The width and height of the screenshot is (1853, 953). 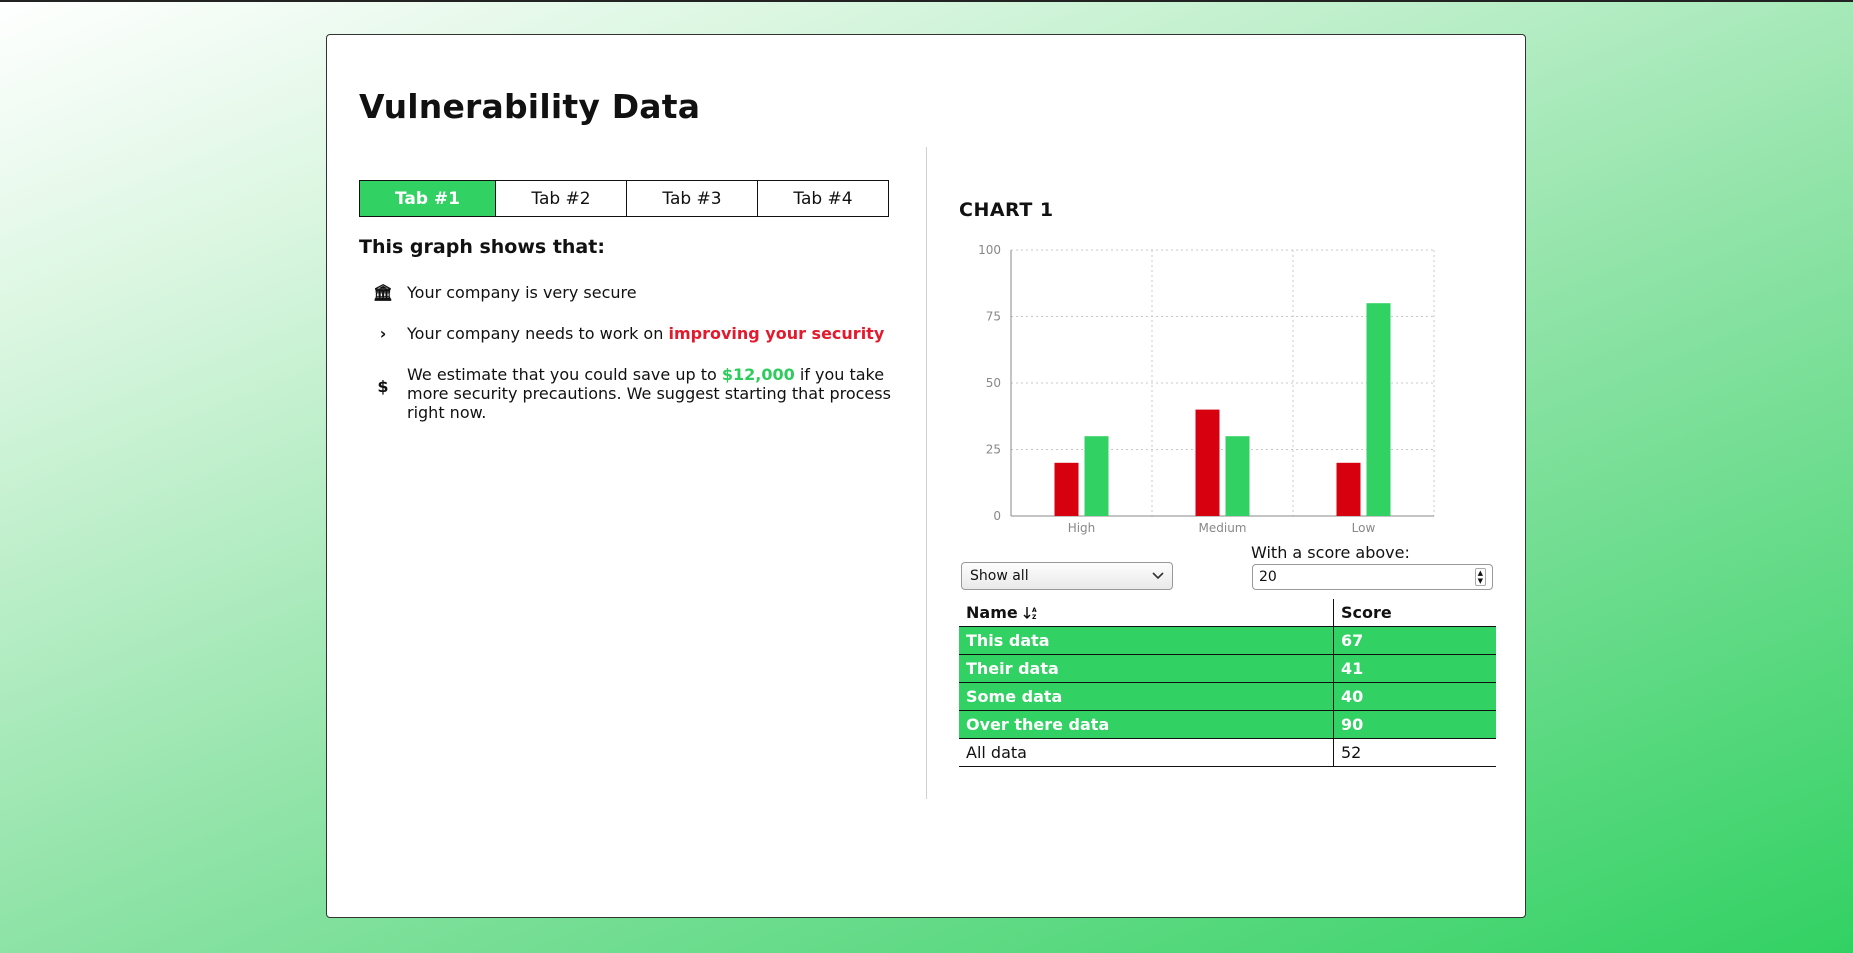 What do you see at coordinates (1034, 617) in the screenshot?
I see `svg-text: Z` at bounding box center [1034, 617].